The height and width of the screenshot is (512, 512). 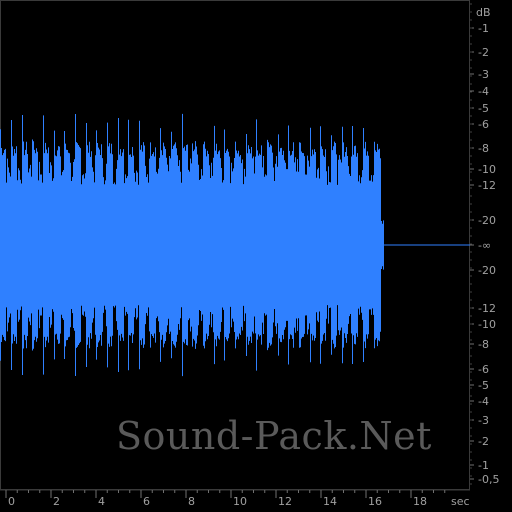 What do you see at coordinates (483, 74) in the screenshot?
I see `db-tick-upper-2: -3` at bounding box center [483, 74].